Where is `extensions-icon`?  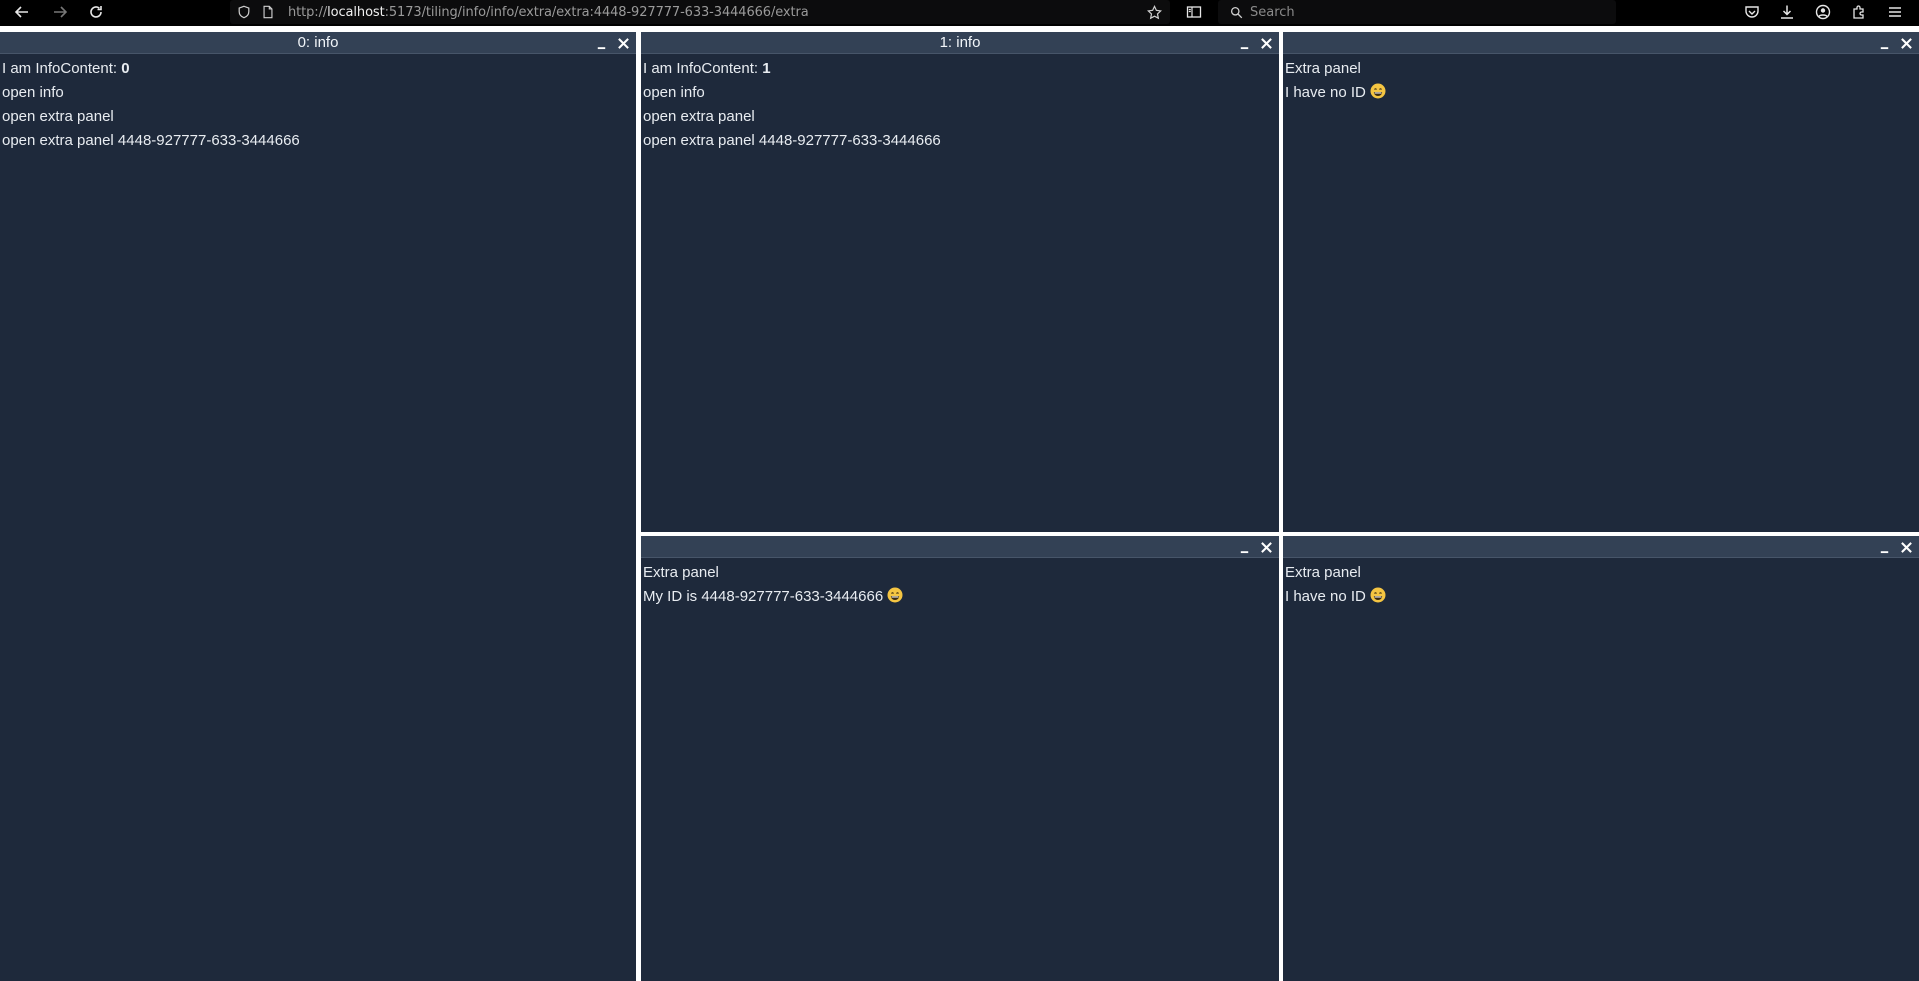 extensions-icon is located at coordinates (1858, 12).